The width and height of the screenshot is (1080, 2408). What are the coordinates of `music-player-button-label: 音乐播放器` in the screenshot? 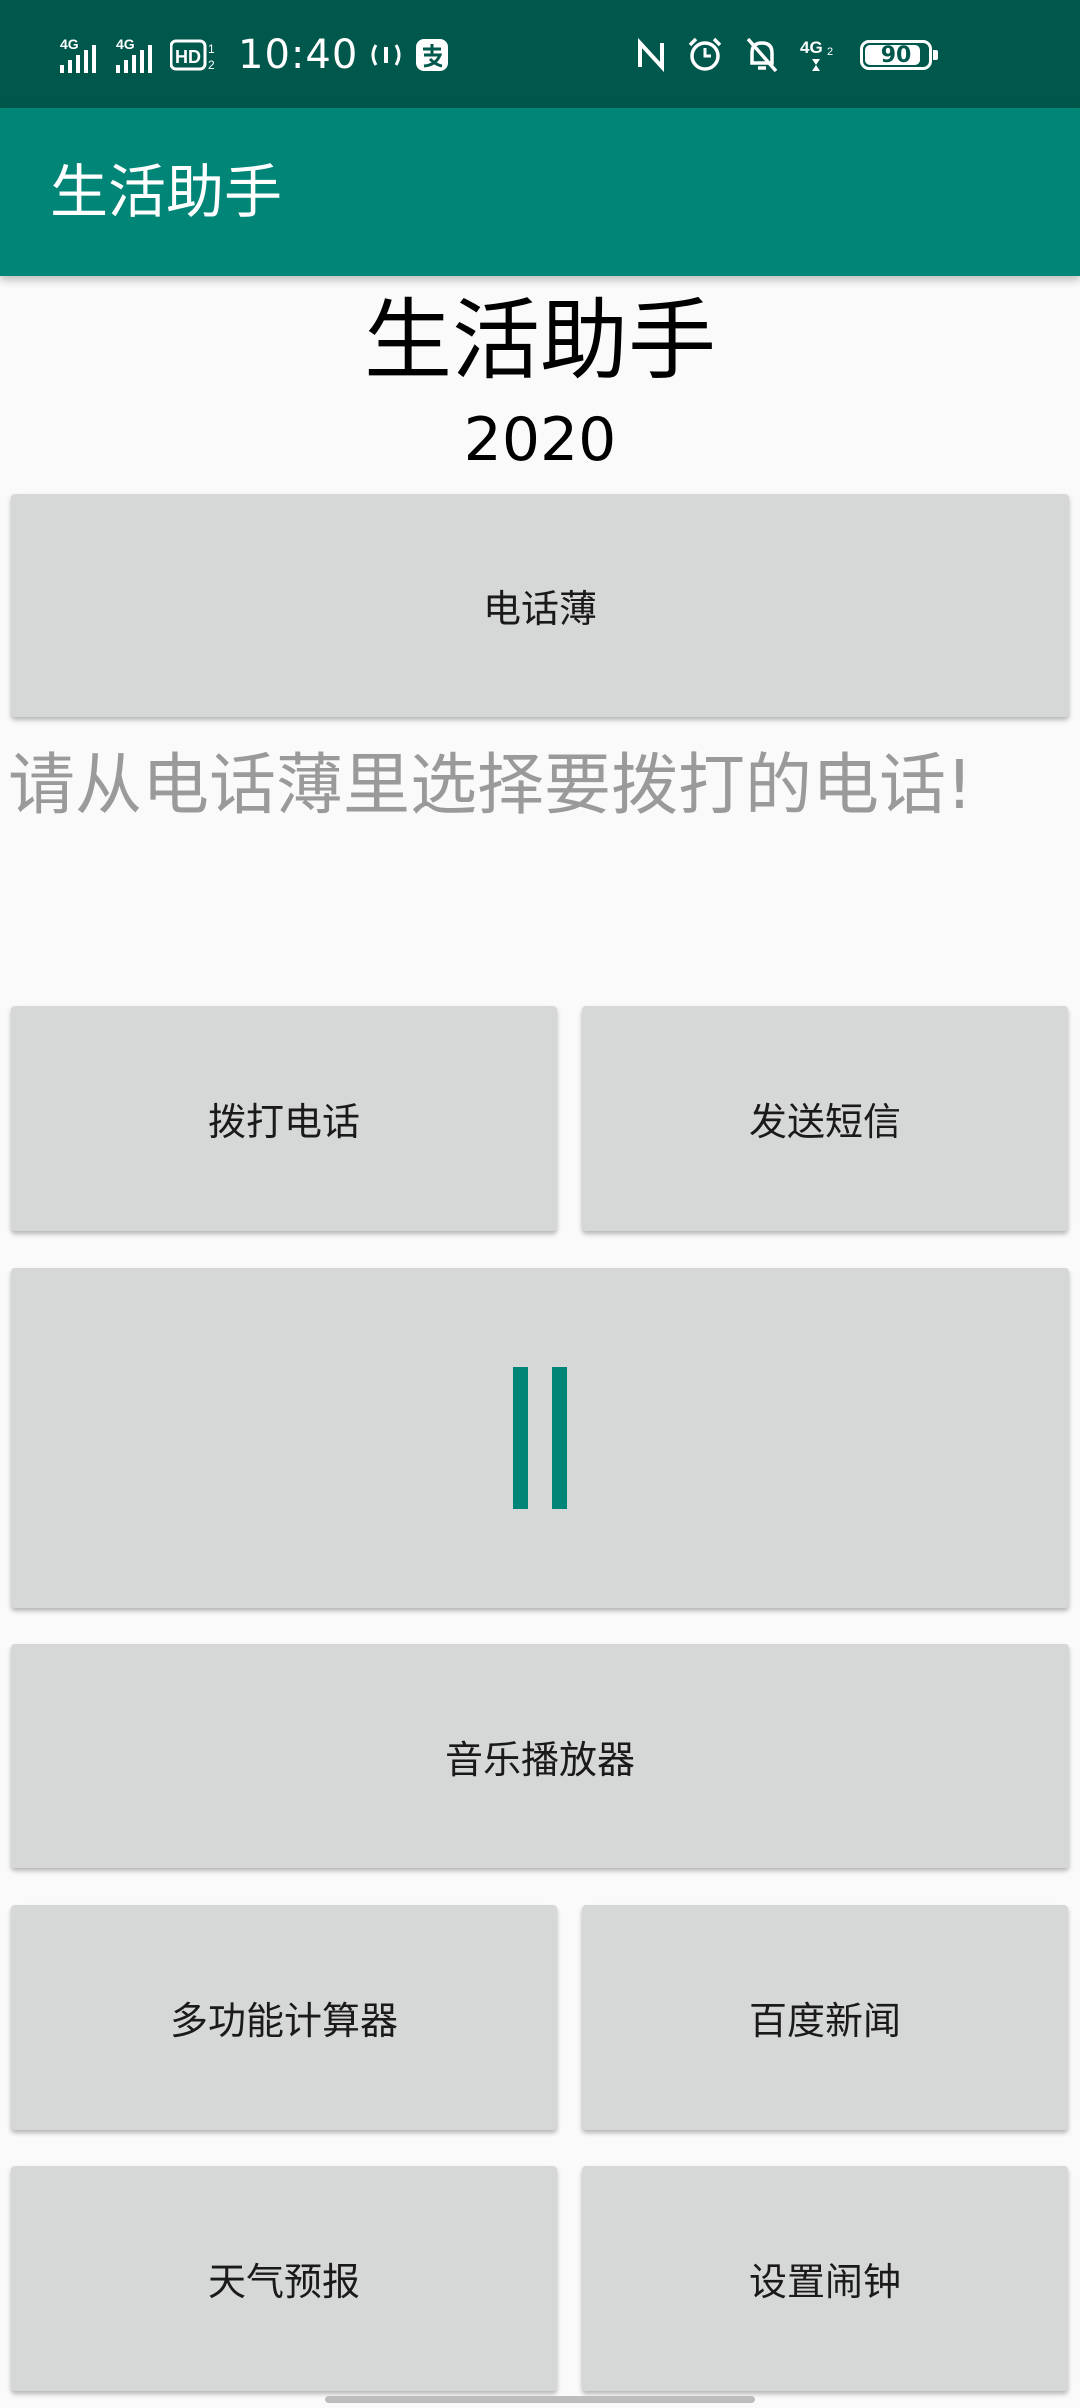 It's located at (539, 1759).